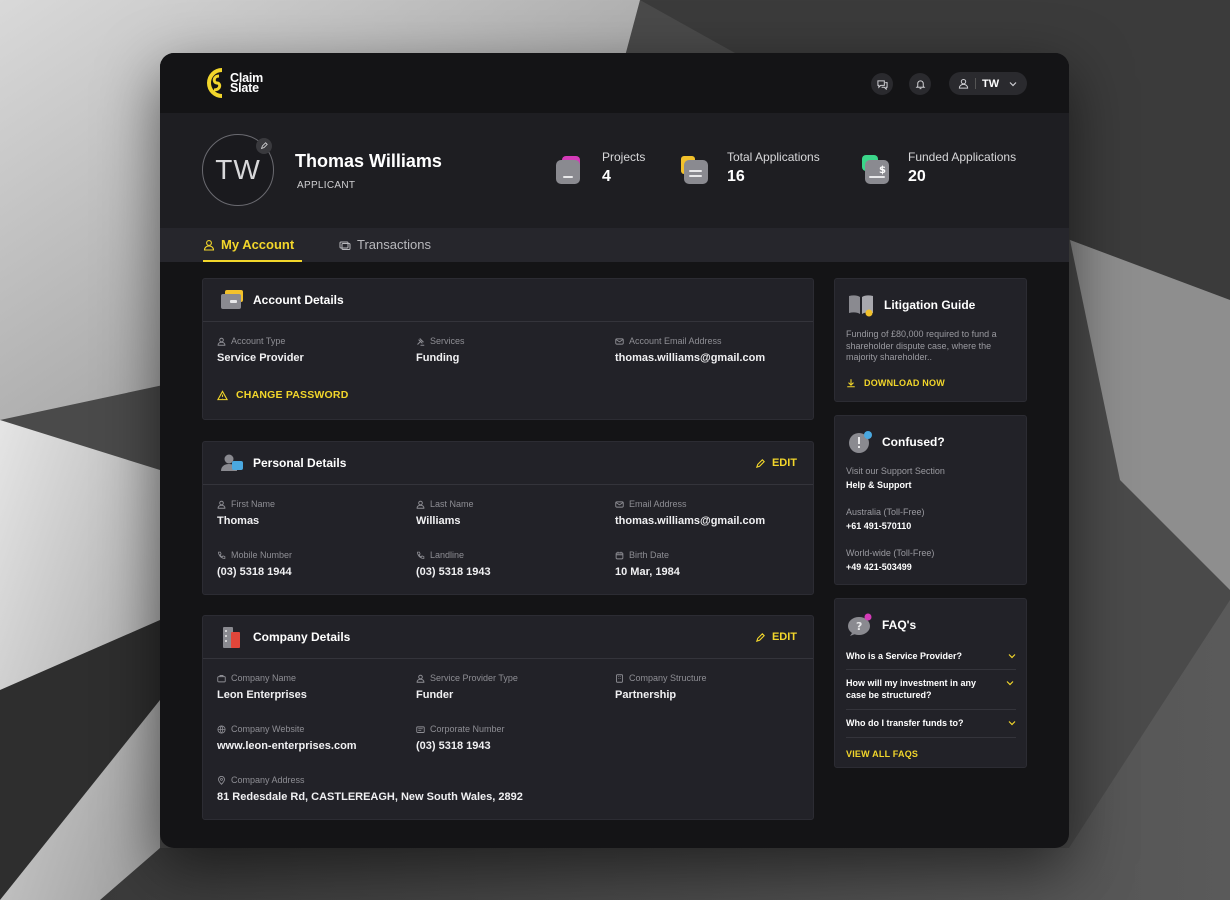 This screenshot has height=900, width=1230. What do you see at coordinates (287, 746) in the screenshot?
I see `field-value: www.leon-enterprises.com` at bounding box center [287, 746].